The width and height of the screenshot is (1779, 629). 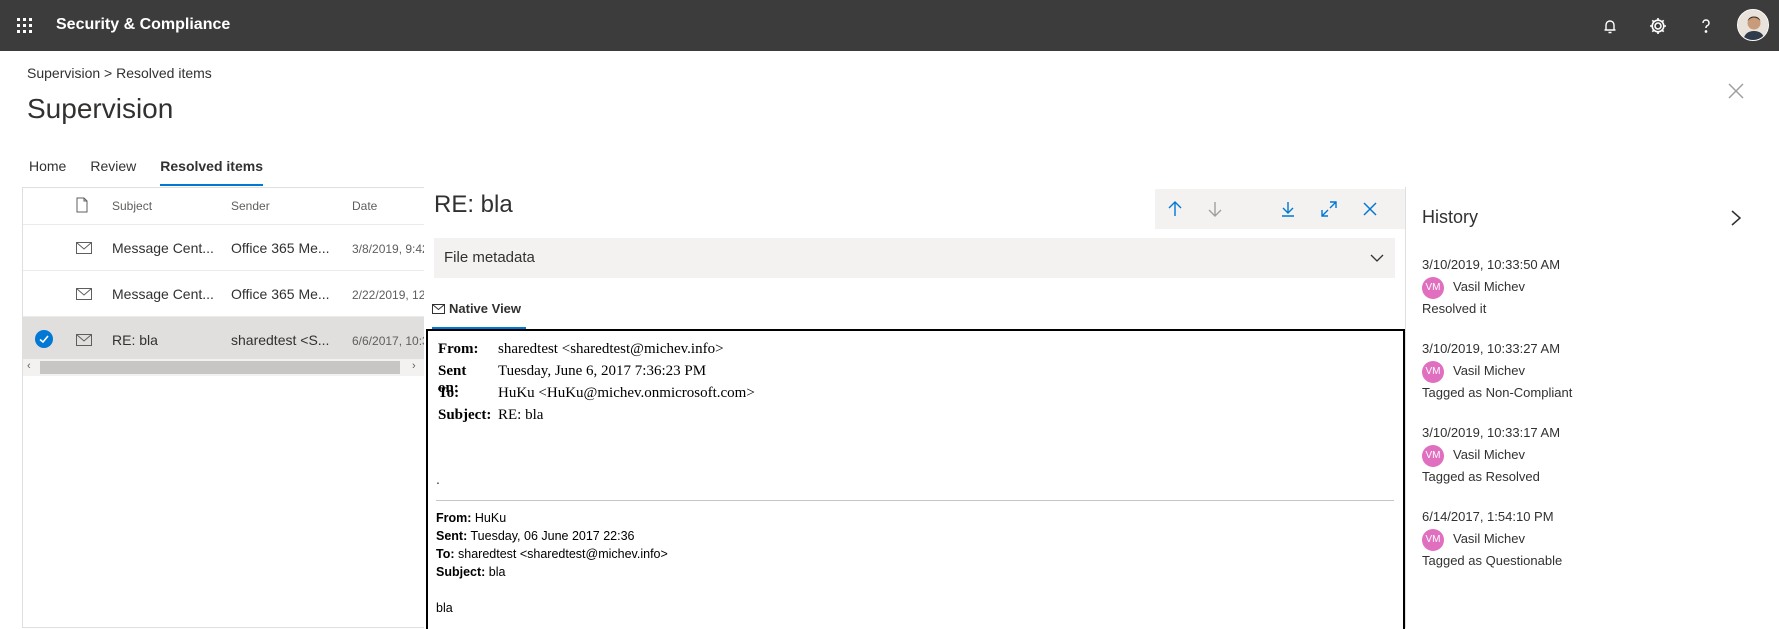 I want to click on expand-icon, so click(x=1329, y=209).